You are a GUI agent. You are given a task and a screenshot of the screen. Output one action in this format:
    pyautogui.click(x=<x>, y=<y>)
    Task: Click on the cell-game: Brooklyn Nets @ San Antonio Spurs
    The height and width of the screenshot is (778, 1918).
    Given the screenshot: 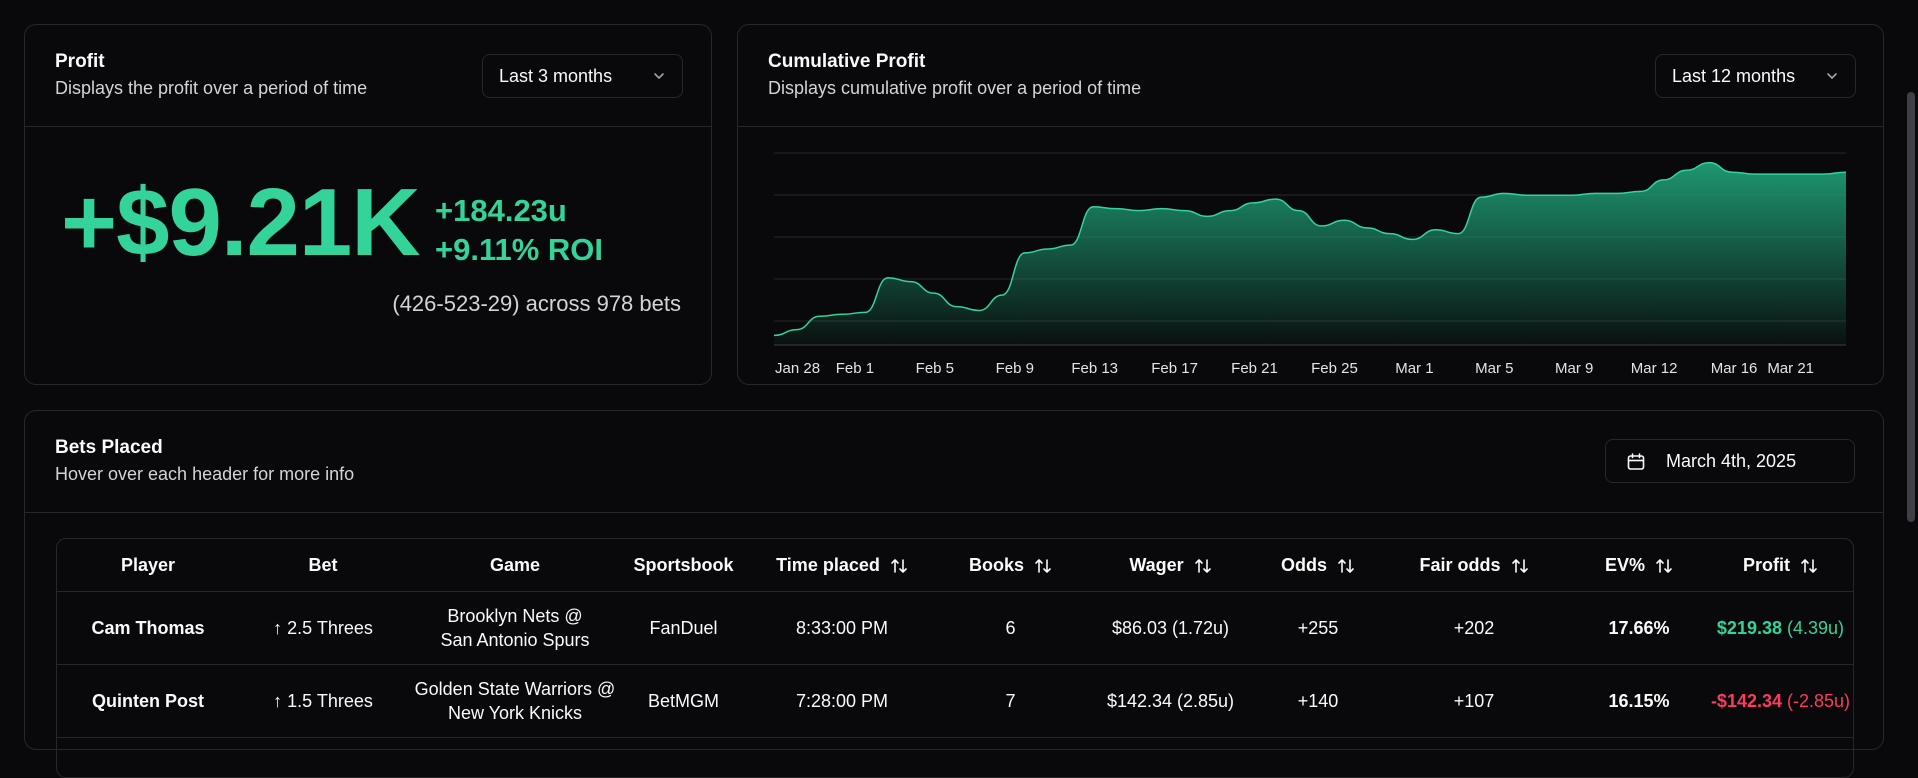 What is the action you would take?
    pyautogui.click(x=515, y=628)
    